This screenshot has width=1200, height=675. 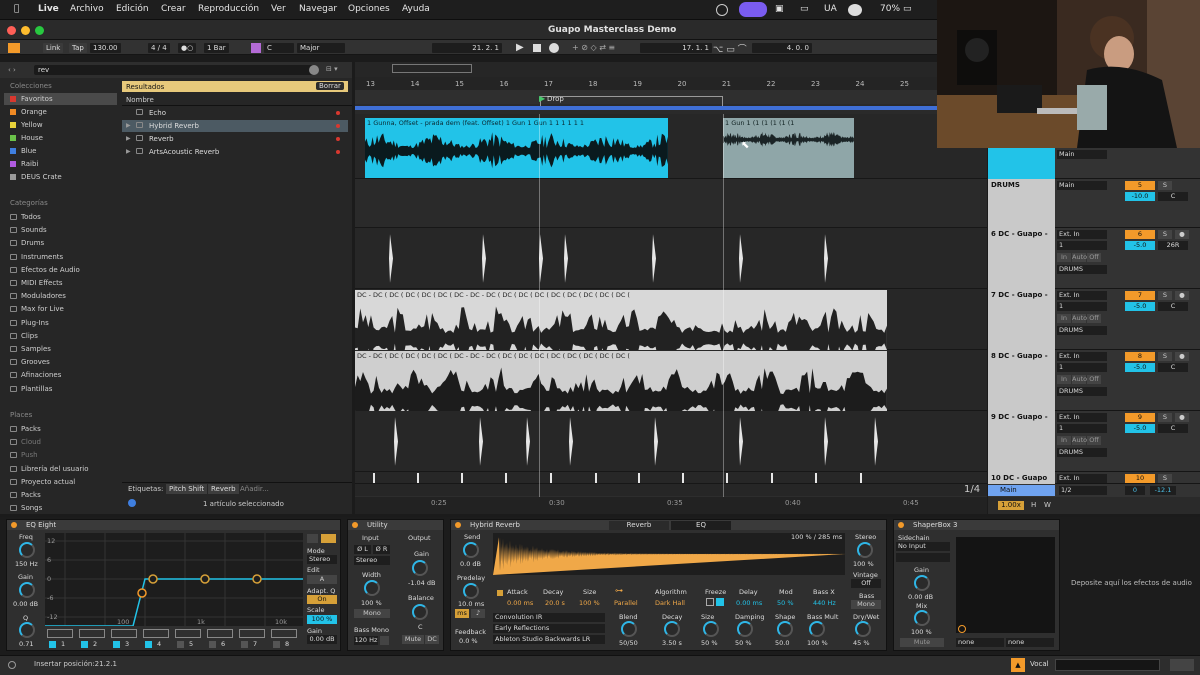 I want to click on sidechain-input-dropdown: No Input, so click(x=923, y=546).